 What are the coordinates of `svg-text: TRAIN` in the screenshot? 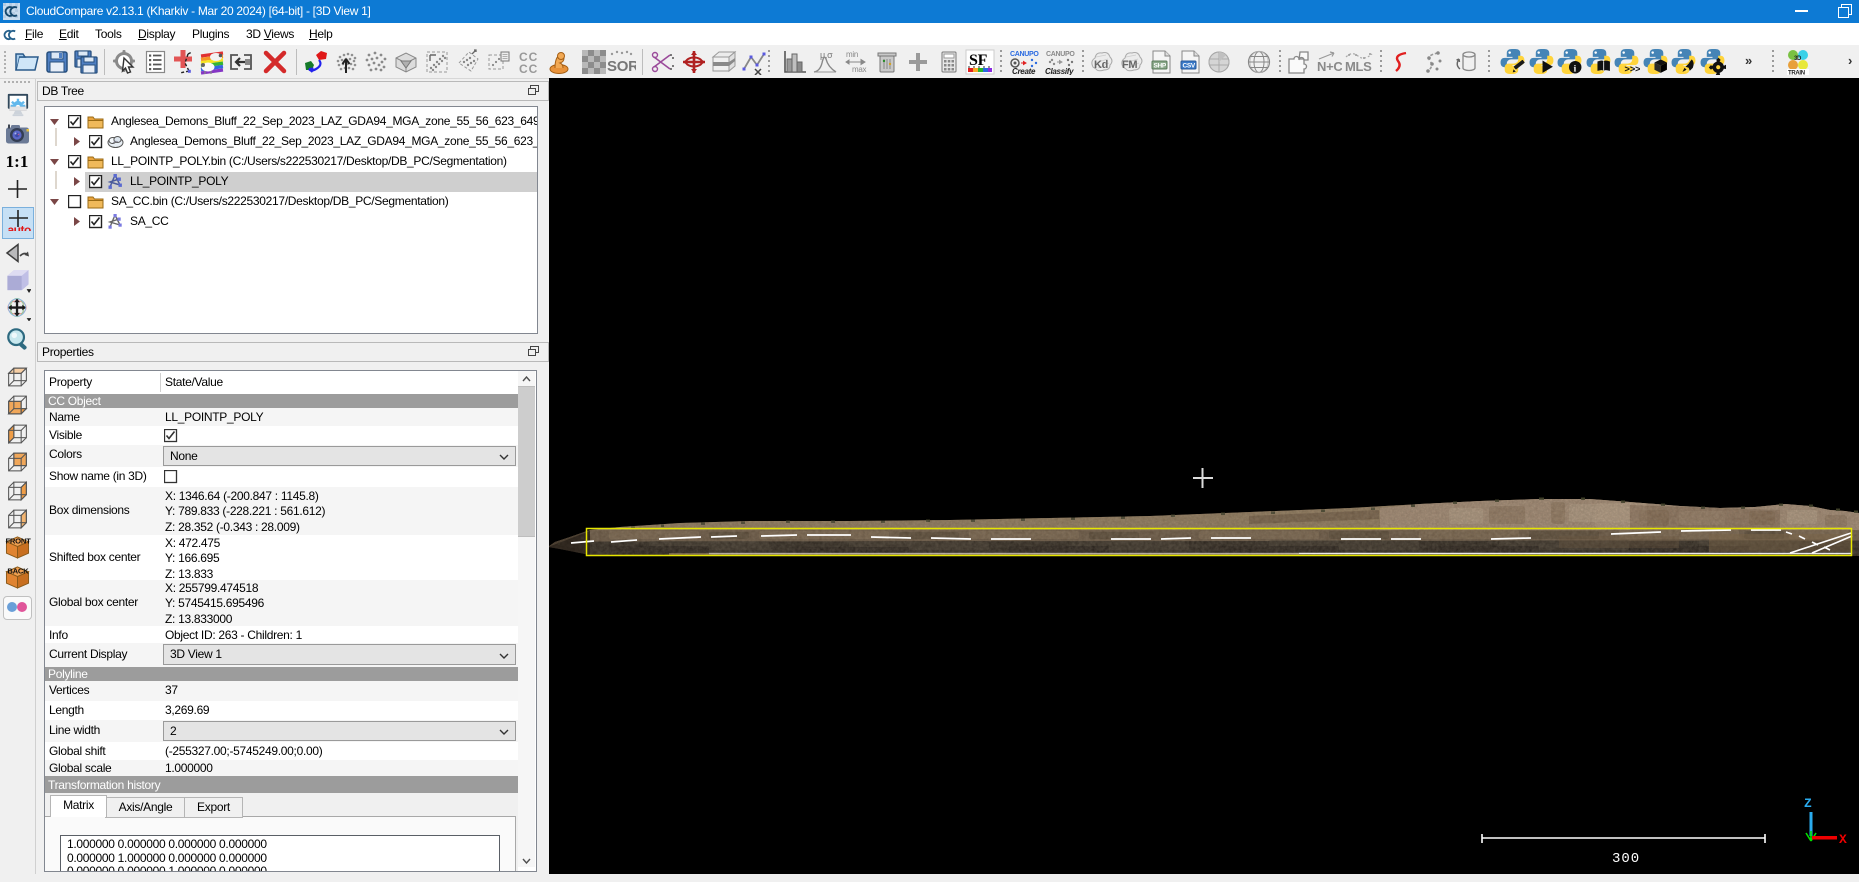 It's located at (1796, 73).